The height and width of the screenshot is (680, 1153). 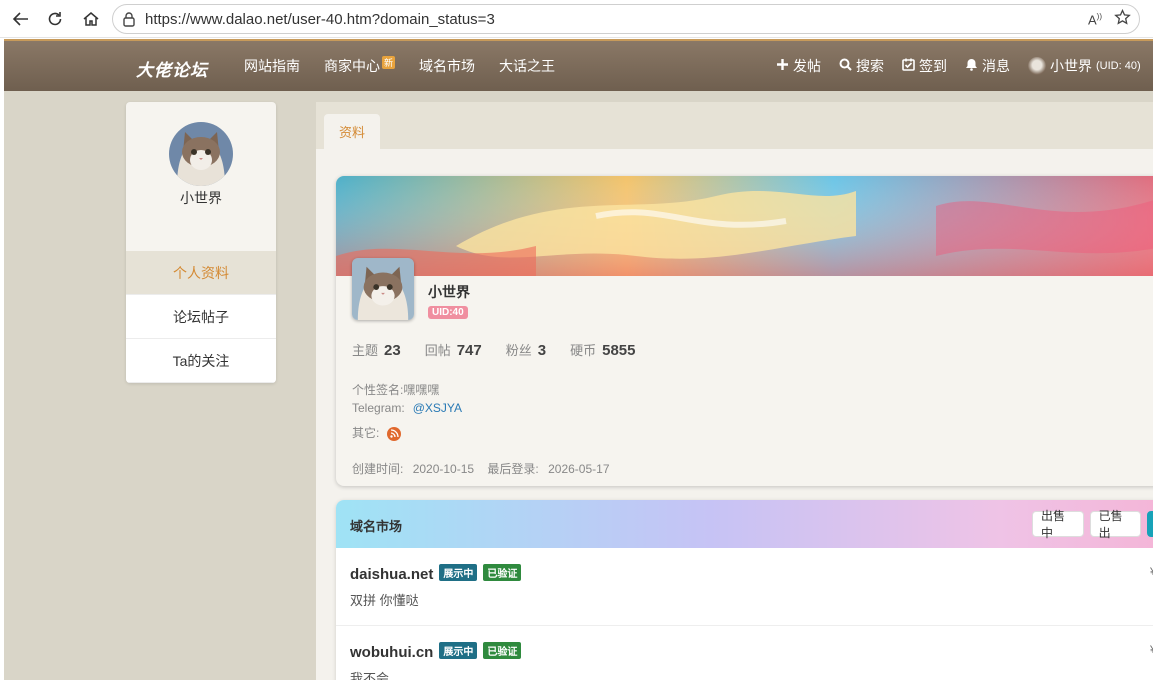 What do you see at coordinates (481, 468) in the screenshot?
I see `dates-line: 创建时间: 2020-10-15 最后登录: 2026-05-17` at bounding box center [481, 468].